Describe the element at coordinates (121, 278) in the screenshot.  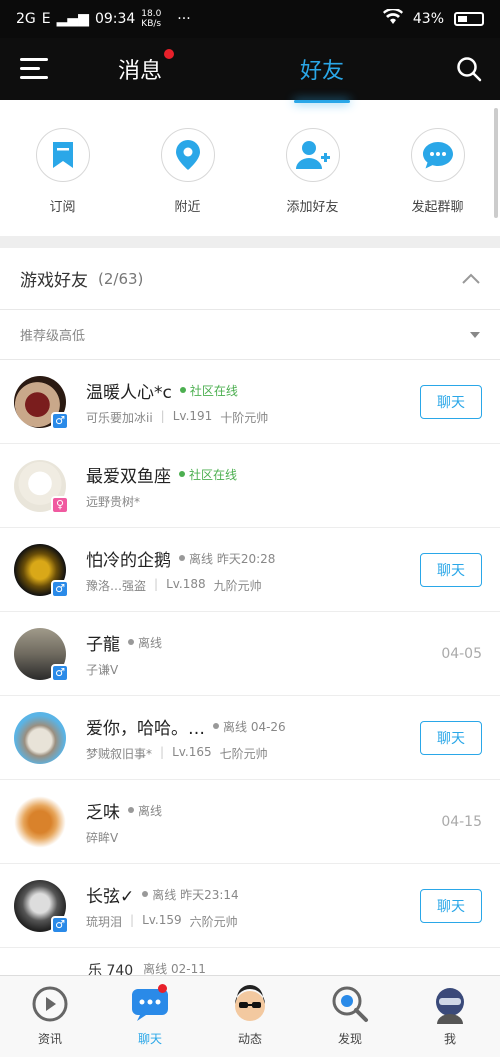
I see `group-count: (2/63)` at that location.